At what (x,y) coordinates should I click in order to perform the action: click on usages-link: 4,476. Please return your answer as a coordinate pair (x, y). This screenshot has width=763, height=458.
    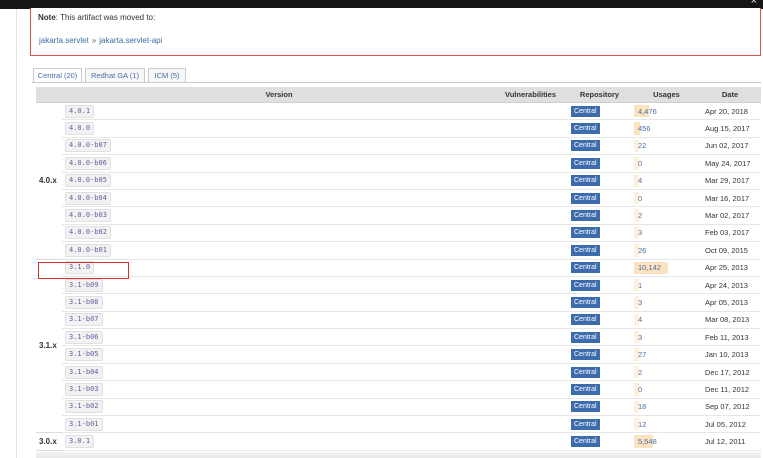
    Looking at the image, I should click on (647, 111).